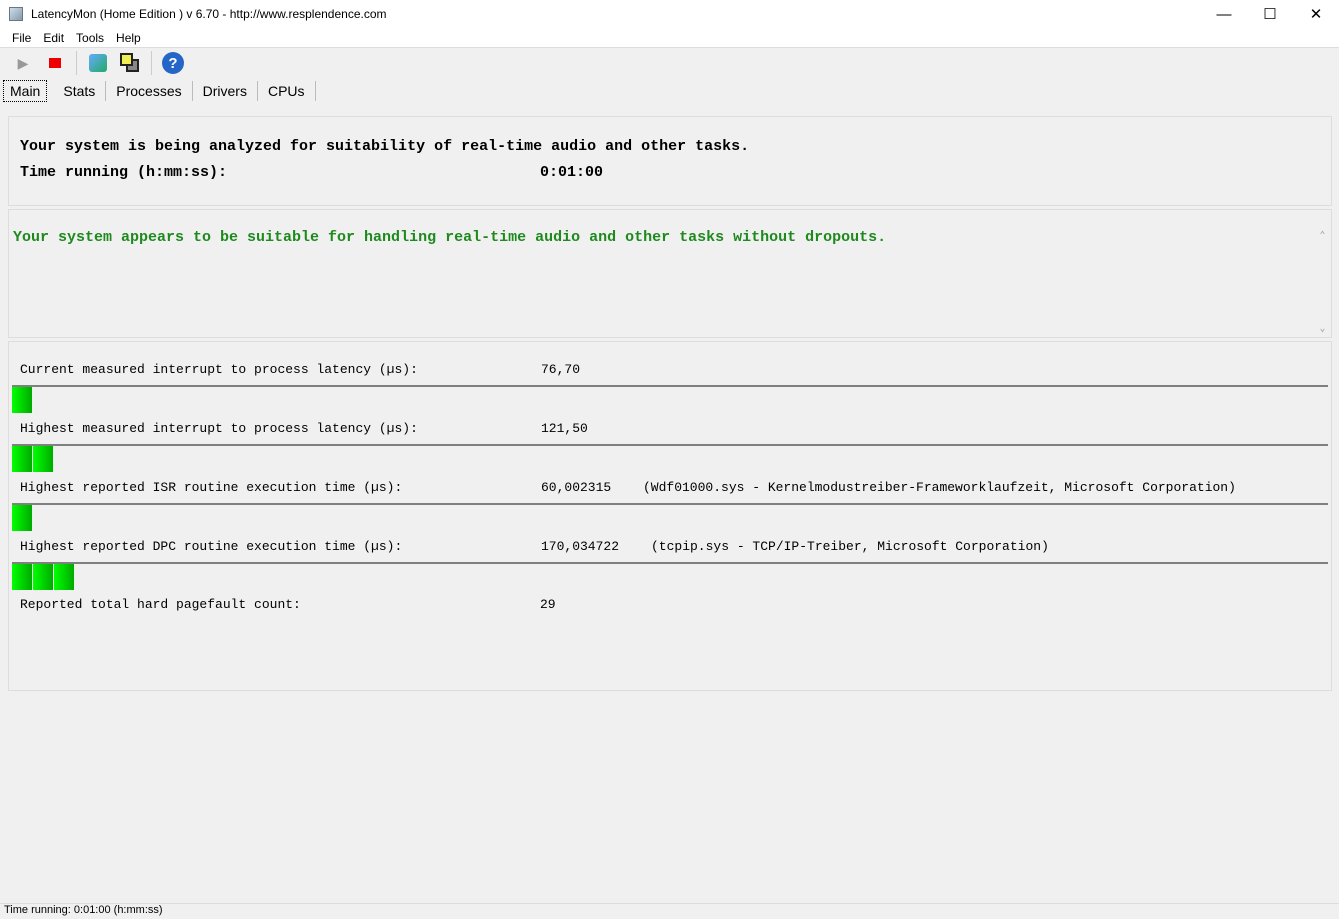 Image resolution: width=1339 pixels, height=919 pixels. Describe the element at coordinates (1224, 14) in the screenshot. I see `minimize-button: —` at that location.